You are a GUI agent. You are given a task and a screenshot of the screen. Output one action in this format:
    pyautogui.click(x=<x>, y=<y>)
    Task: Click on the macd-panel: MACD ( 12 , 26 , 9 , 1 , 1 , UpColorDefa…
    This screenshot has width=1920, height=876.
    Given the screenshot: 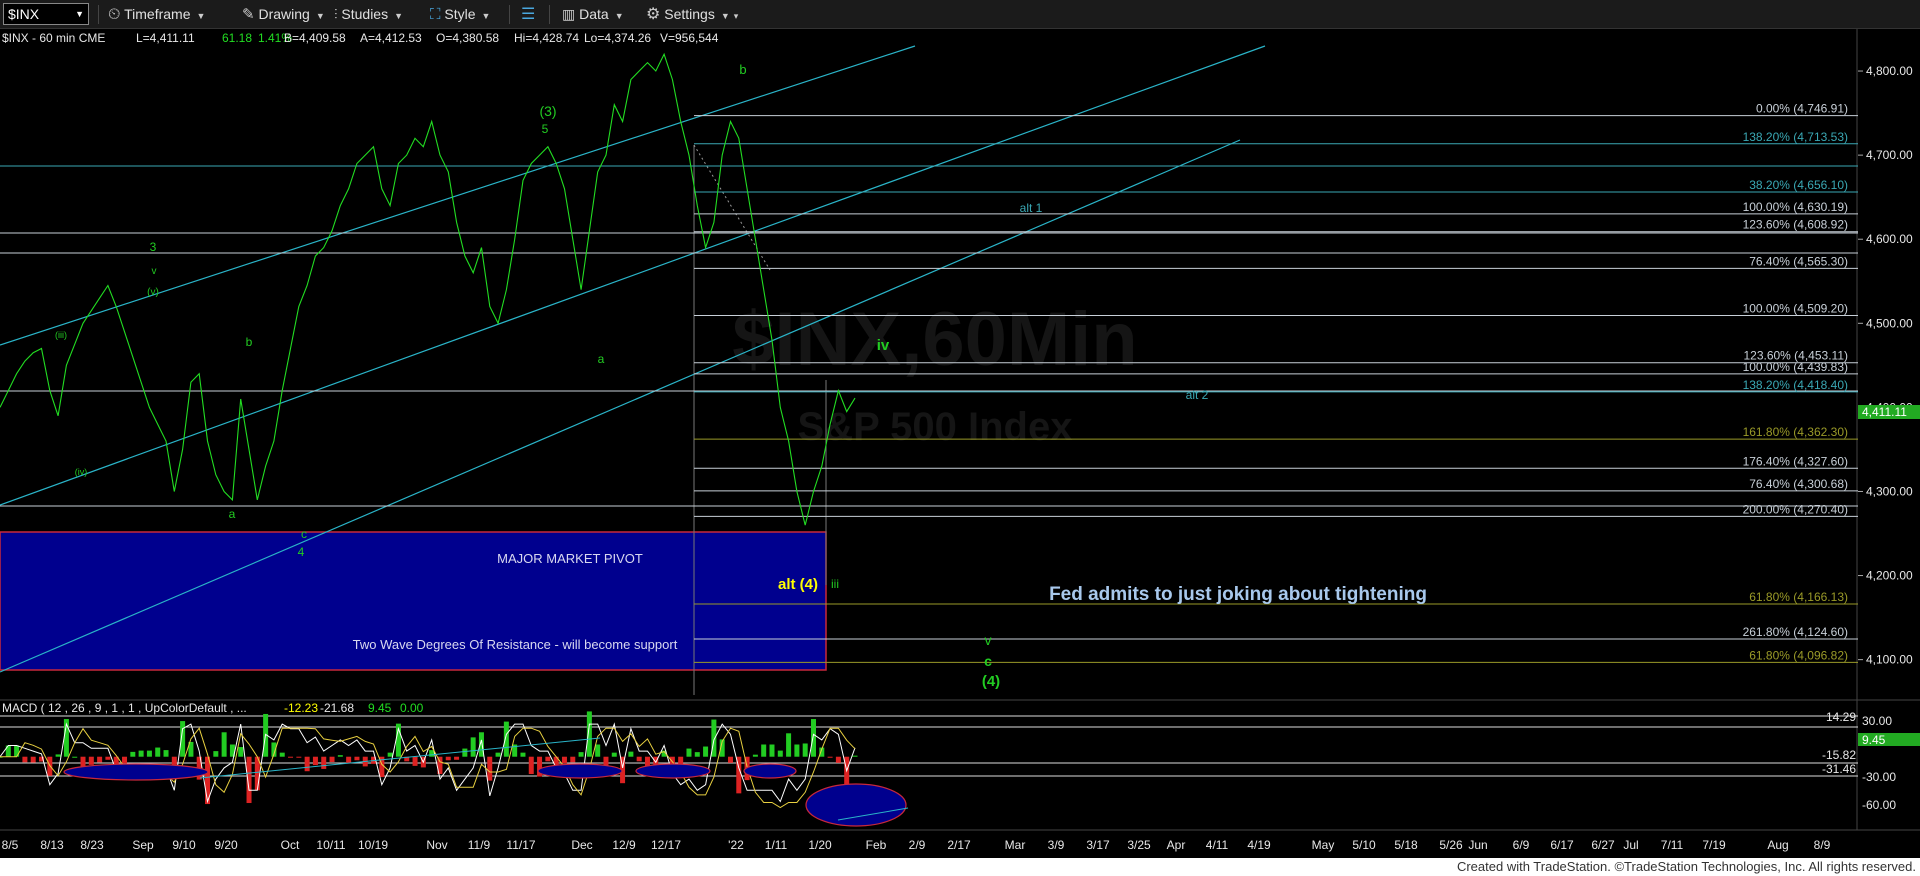 What is the action you would take?
    pyautogui.click(x=960, y=764)
    